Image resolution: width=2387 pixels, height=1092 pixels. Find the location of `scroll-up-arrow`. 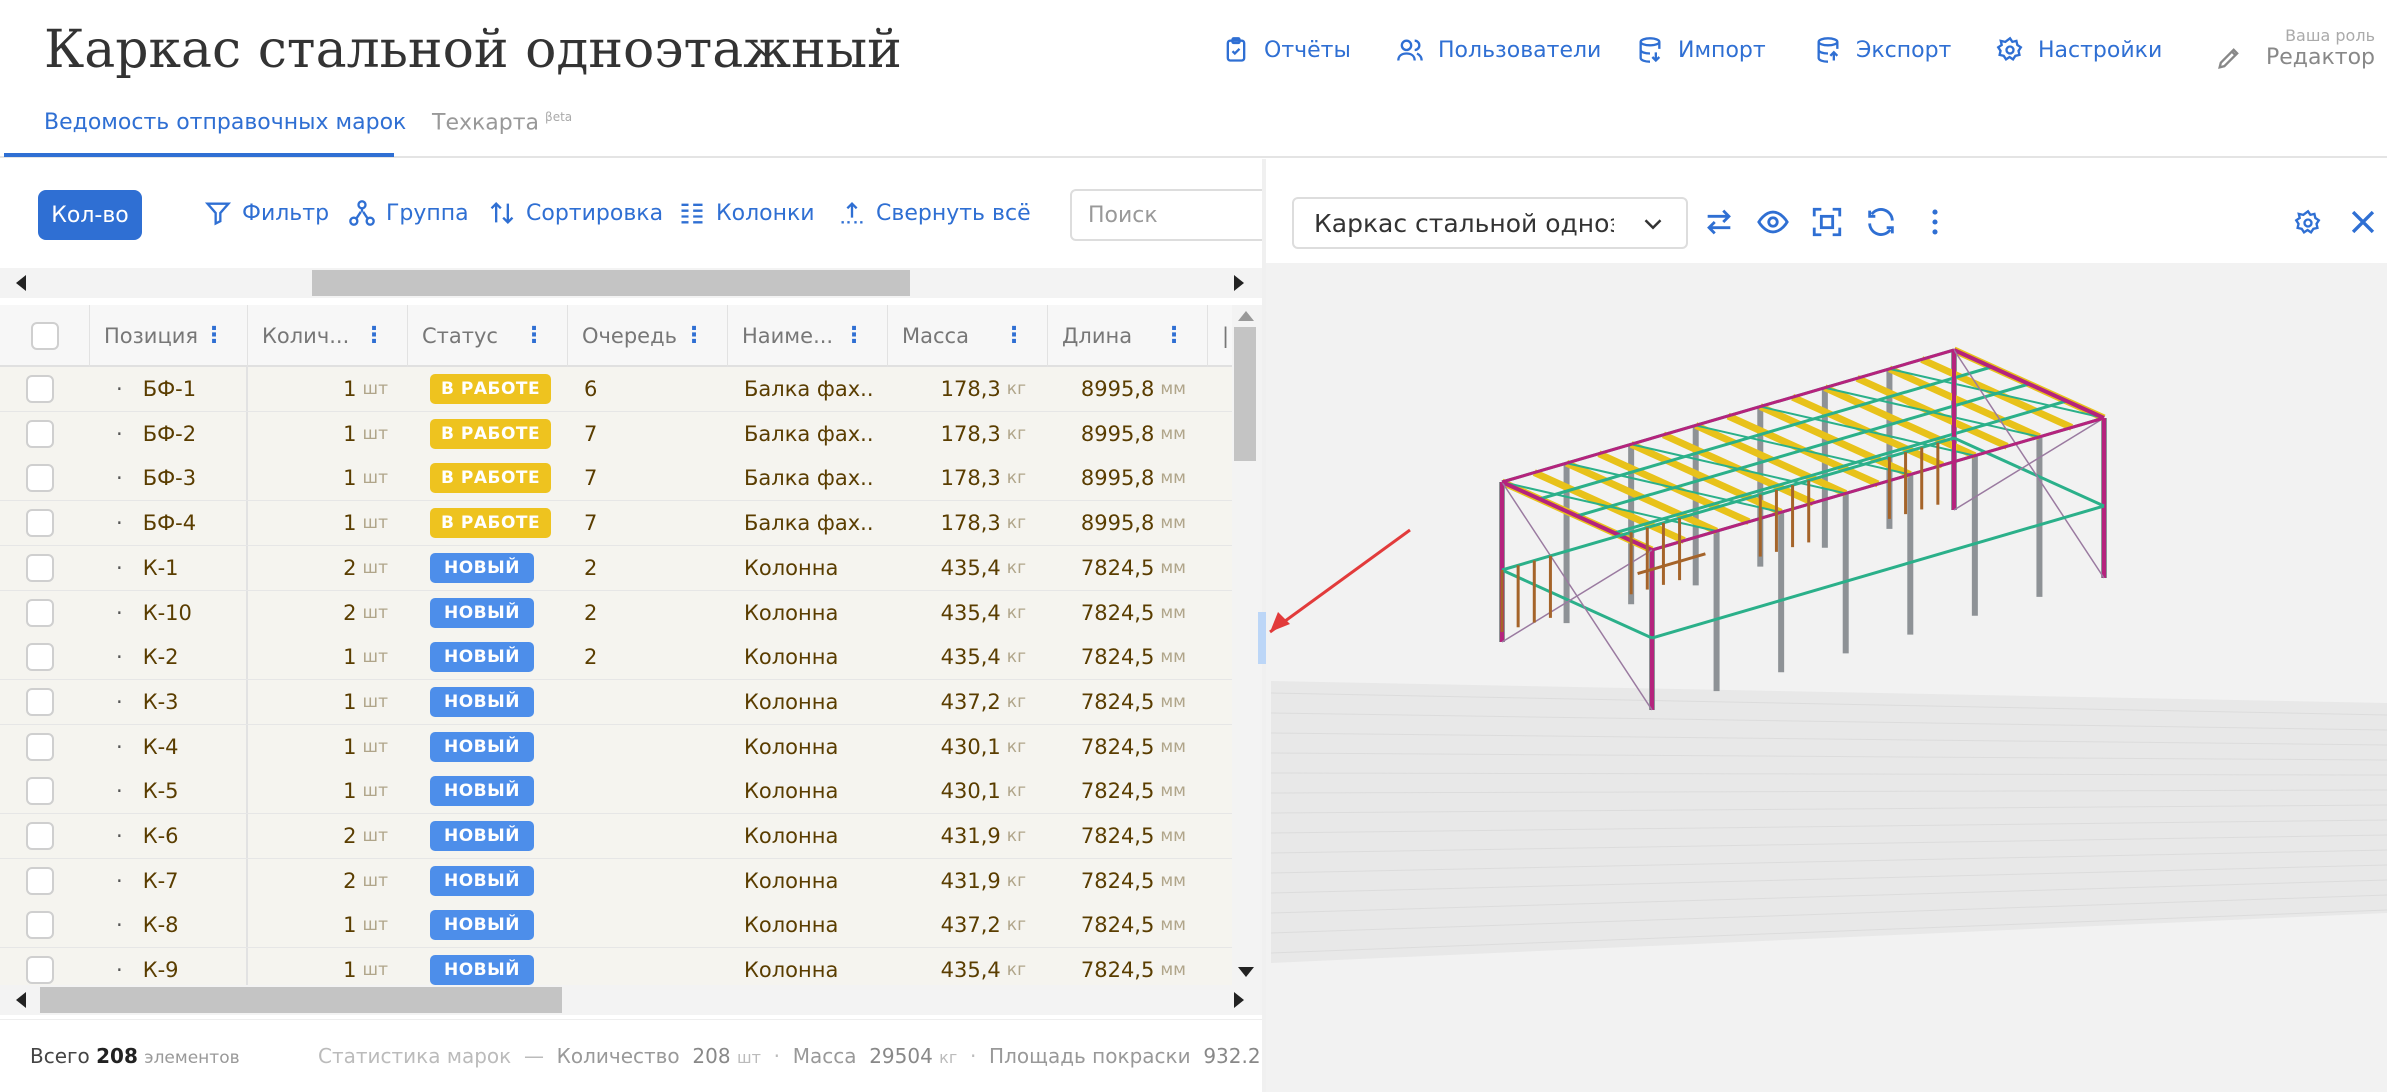

scroll-up-arrow is located at coordinates (1246, 316).